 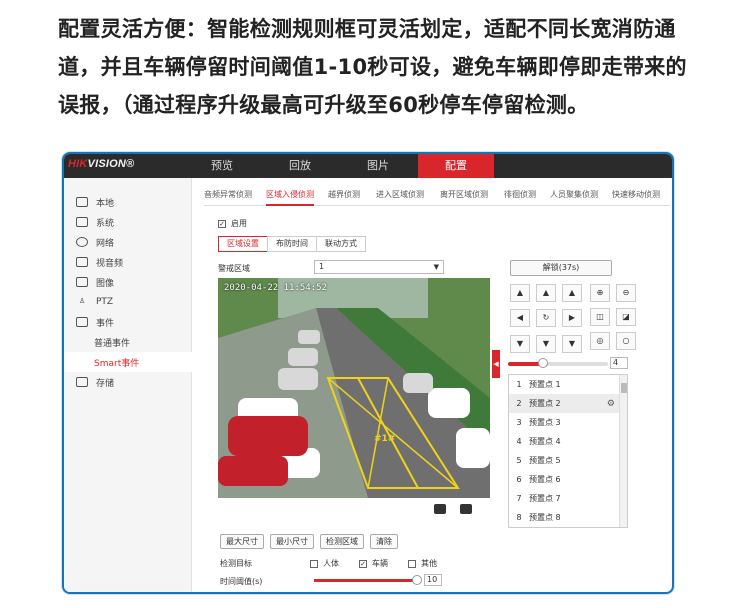 I want to click on nav-tab-playback: 回放, so click(x=300, y=166).